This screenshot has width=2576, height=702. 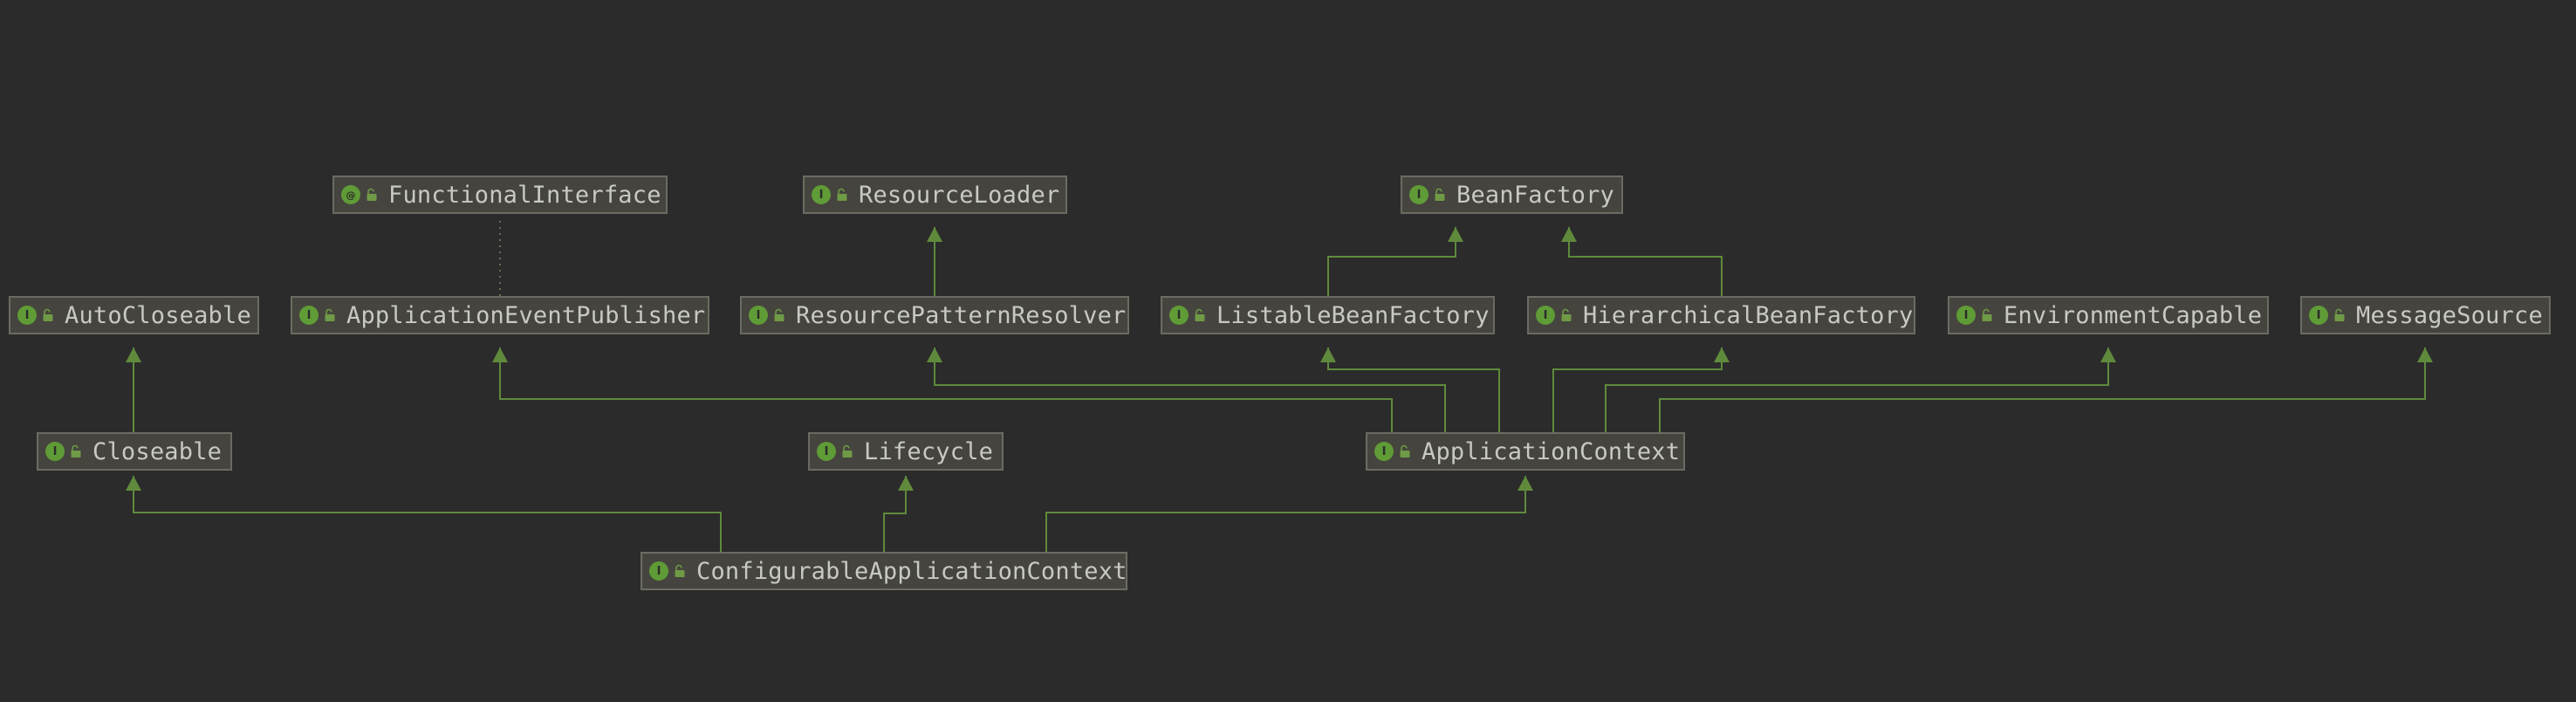 What do you see at coordinates (1535, 195) in the screenshot?
I see `node-label: BeanFactory` at bounding box center [1535, 195].